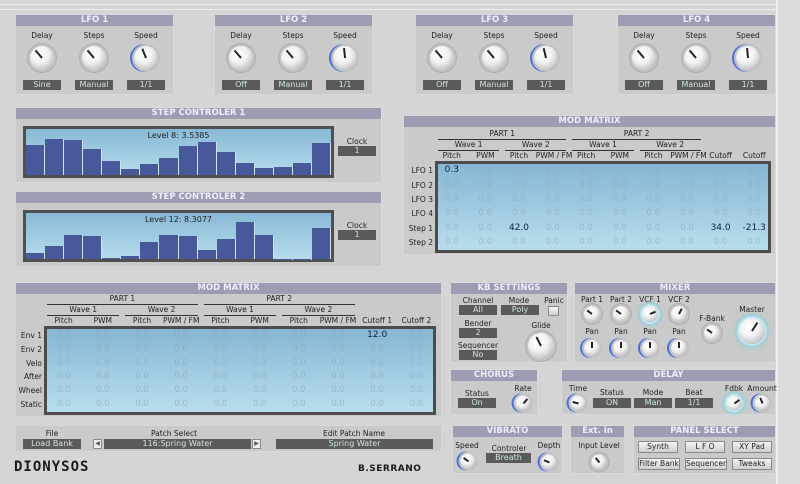  Describe the element at coordinates (754, 228) in the screenshot. I see `matrix-cell: -21.3` at that location.